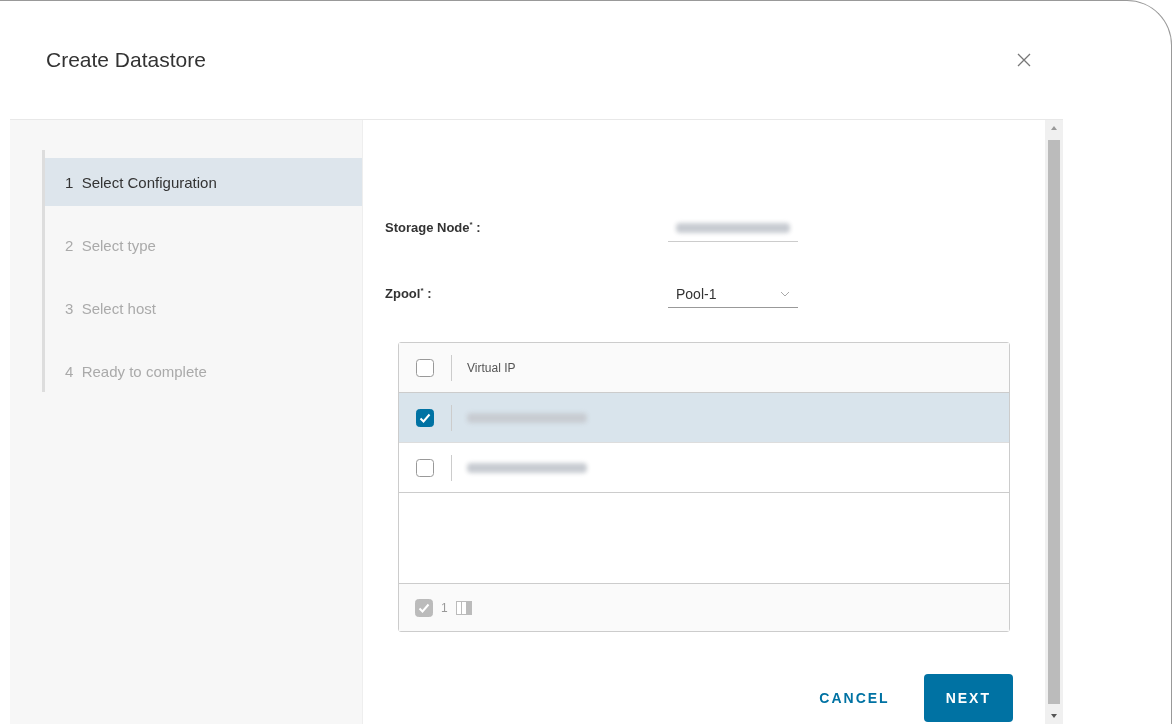 This screenshot has height=724, width=1172. Describe the element at coordinates (203, 182) in the screenshot. I see `wizard-step: 1 Select Configuration` at that location.